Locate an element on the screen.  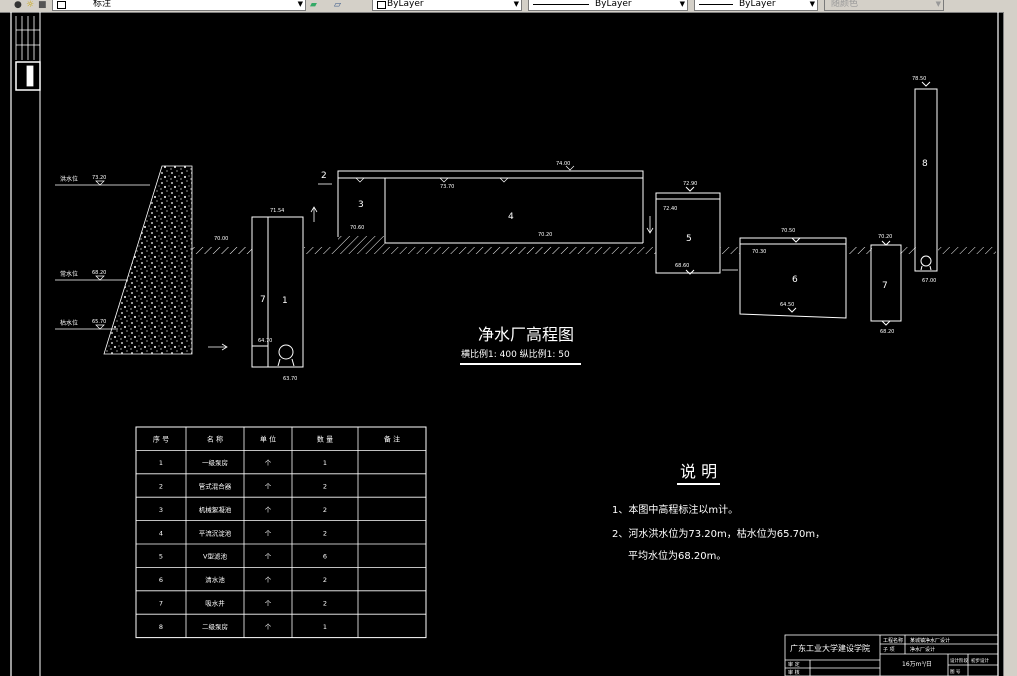
reviewer-1: 审 定 is located at coordinates (794, 664).